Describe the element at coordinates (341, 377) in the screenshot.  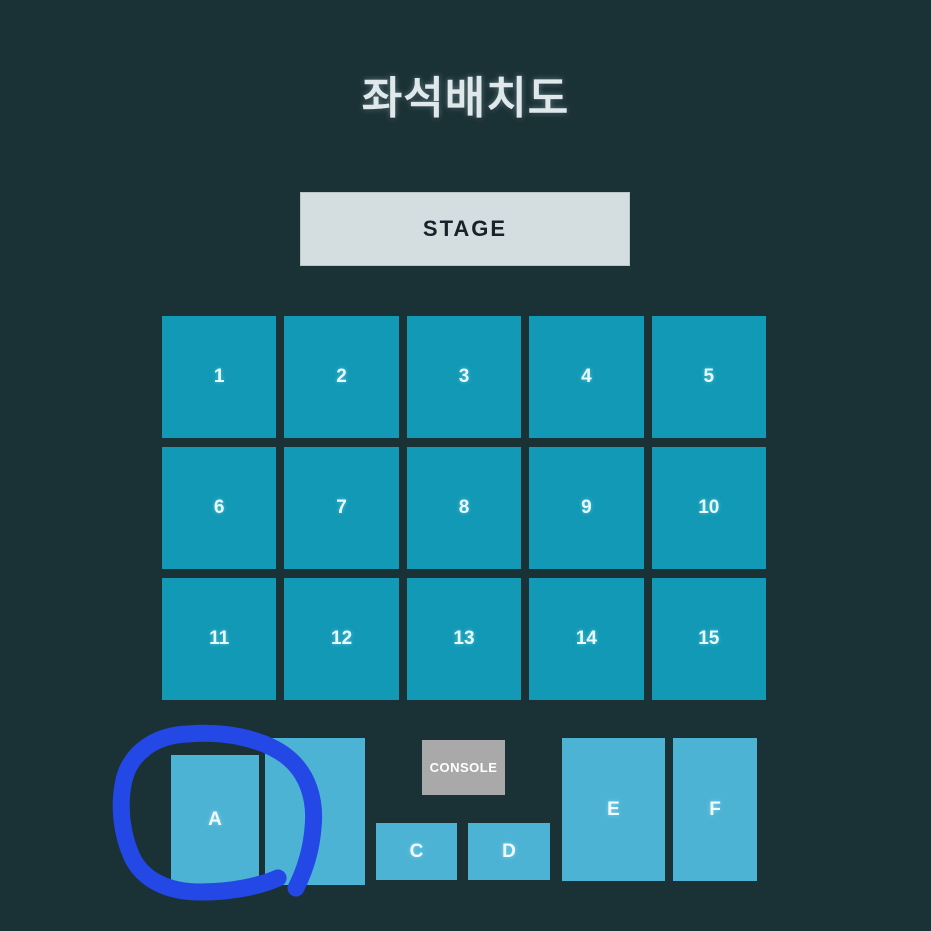
I see `seat-block-2: 2` at that location.